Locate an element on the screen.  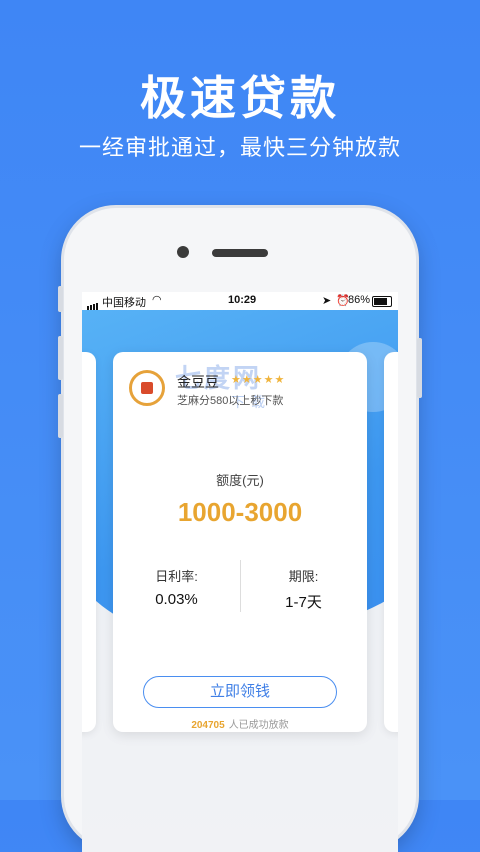
product-logo is located at coordinates (147, 388).